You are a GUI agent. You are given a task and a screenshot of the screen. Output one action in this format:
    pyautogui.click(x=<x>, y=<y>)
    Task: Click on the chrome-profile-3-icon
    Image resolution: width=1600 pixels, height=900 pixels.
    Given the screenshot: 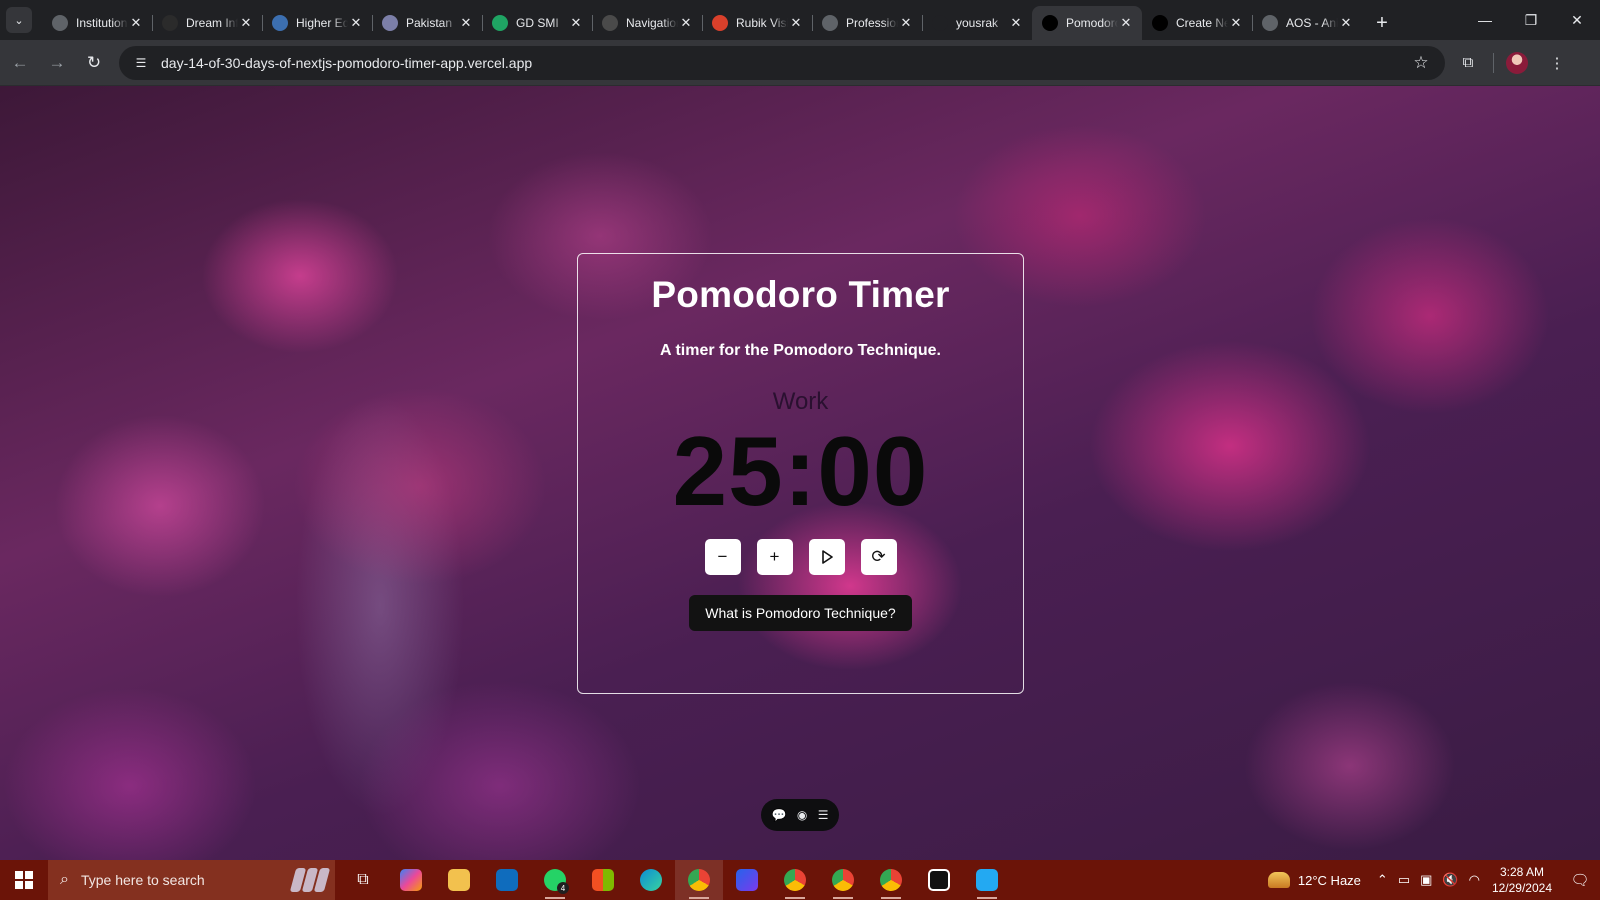 What is the action you would take?
    pyautogui.click(x=843, y=880)
    